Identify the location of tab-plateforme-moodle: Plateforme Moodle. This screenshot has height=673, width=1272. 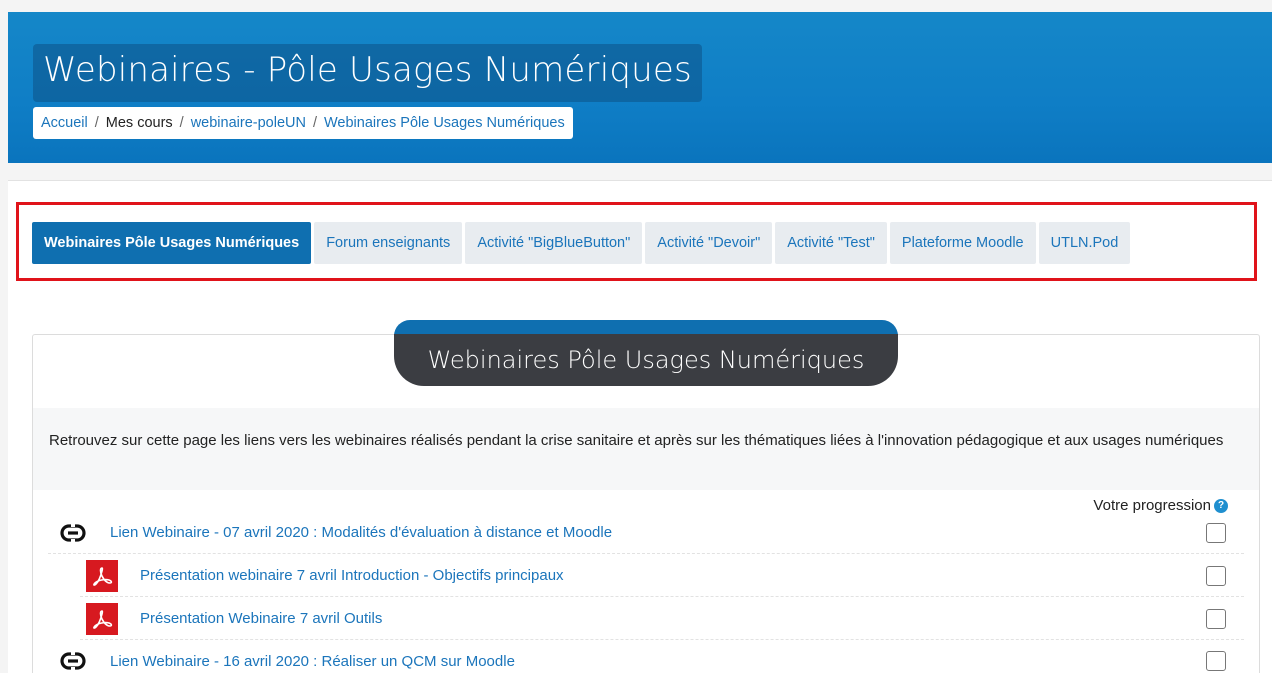
(962, 243).